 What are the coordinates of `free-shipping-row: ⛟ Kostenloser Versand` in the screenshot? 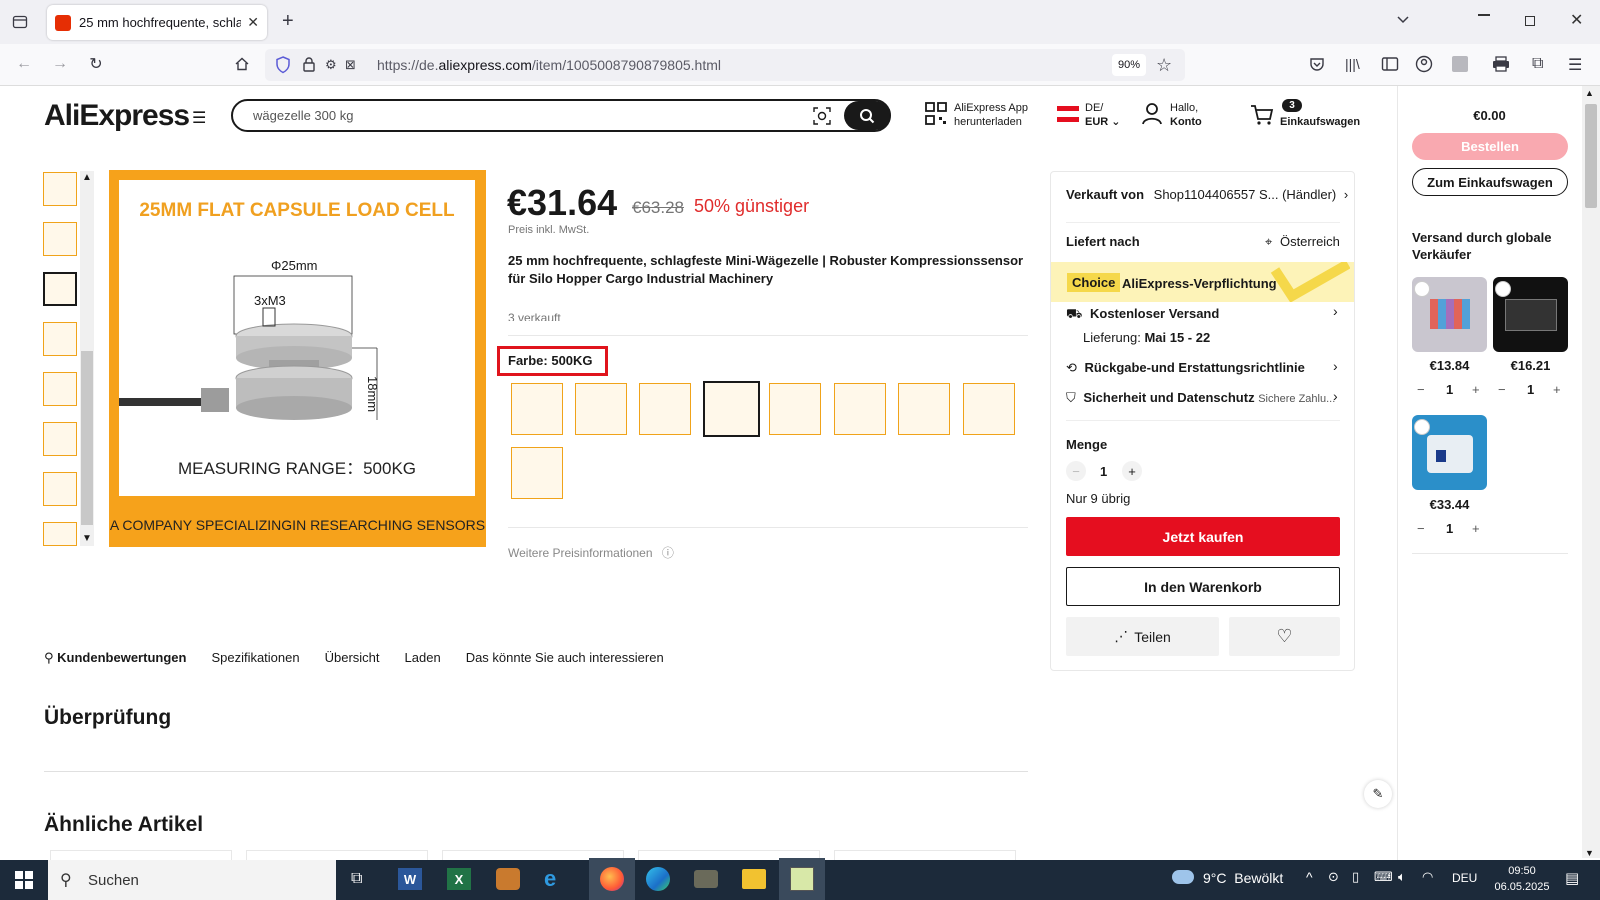 It's located at (1142, 315).